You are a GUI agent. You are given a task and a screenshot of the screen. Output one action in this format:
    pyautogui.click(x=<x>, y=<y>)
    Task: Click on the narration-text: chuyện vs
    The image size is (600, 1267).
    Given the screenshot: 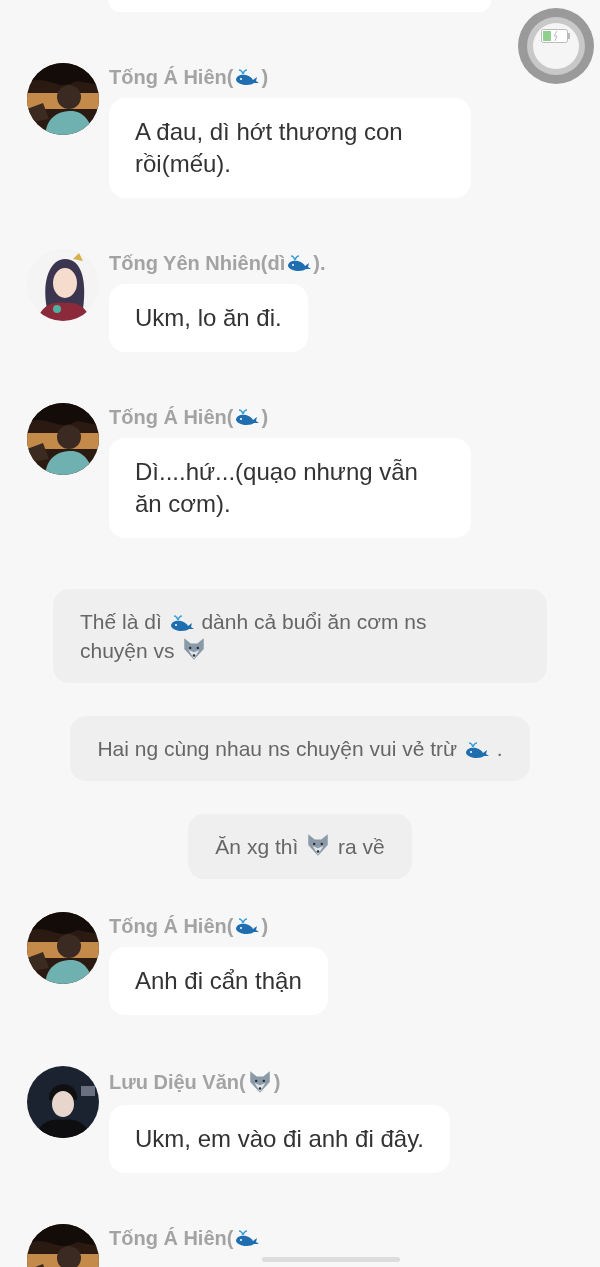 What is the action you would take?
    pyautogui.click(x=127, y=650)
    